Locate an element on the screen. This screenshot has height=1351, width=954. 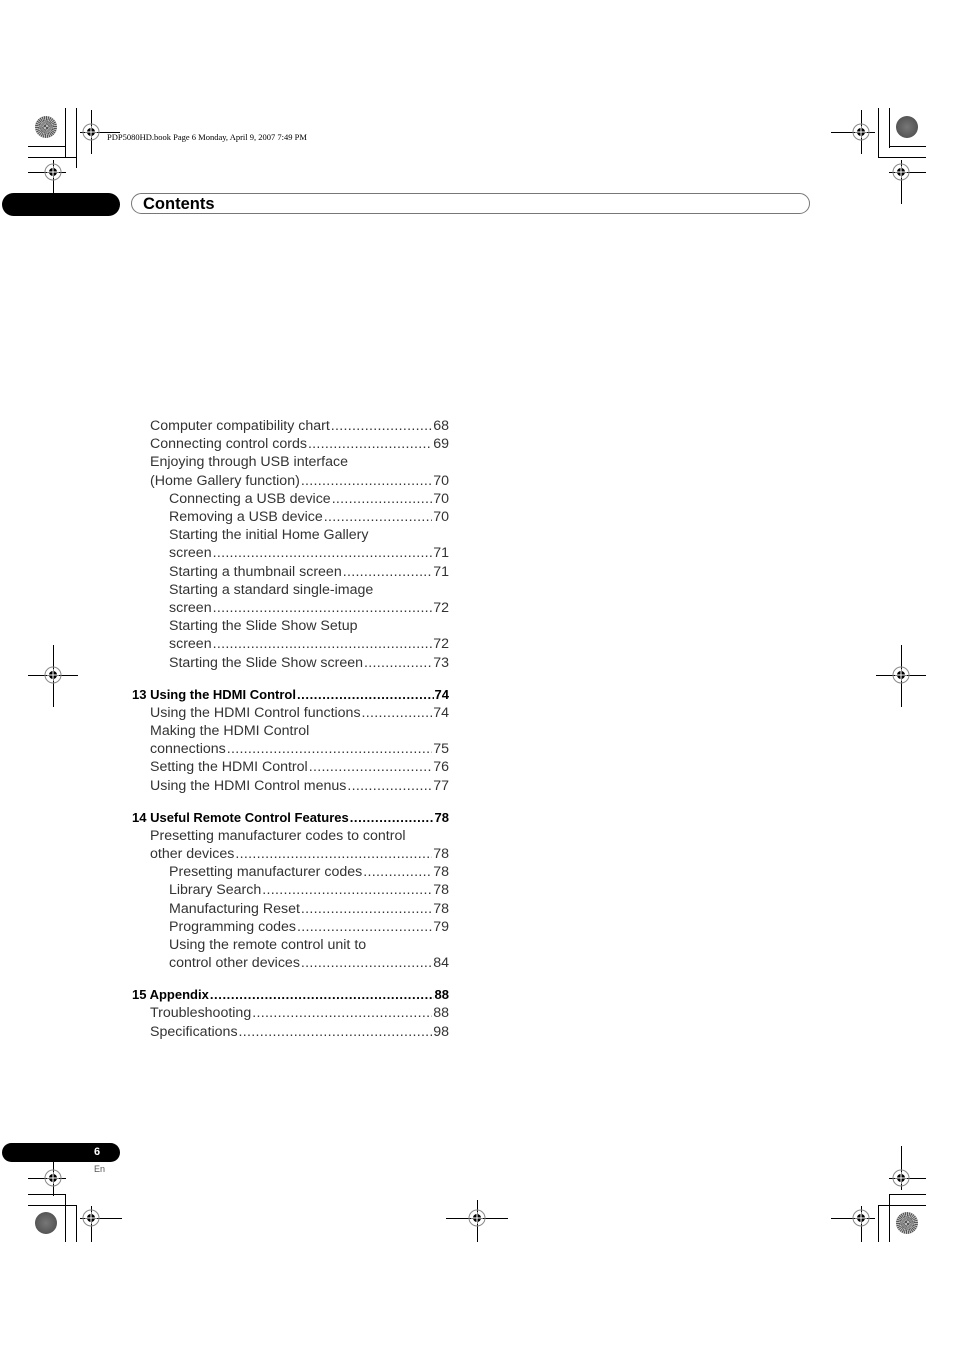
toc-page-number: 68 is located at coordinates (441, 426).